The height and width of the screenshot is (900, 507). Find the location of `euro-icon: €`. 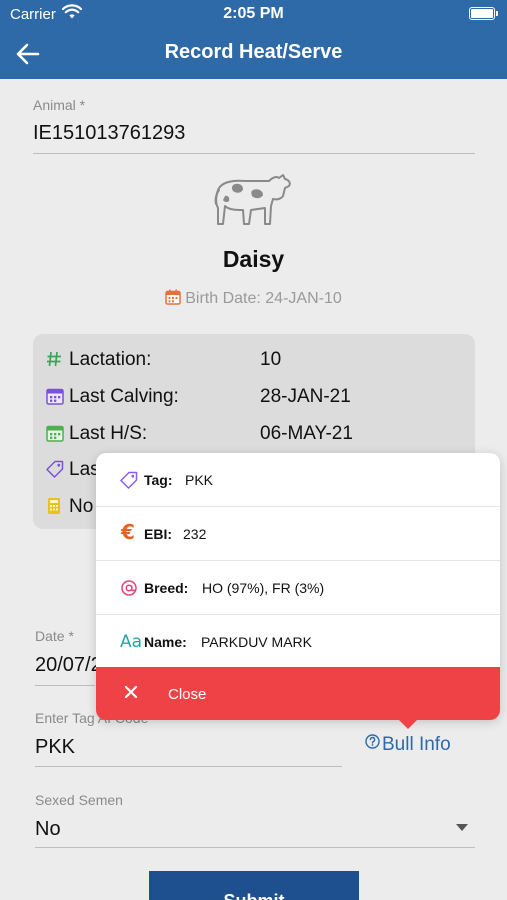

euro-icon: € is located at coordinates (129, 533).